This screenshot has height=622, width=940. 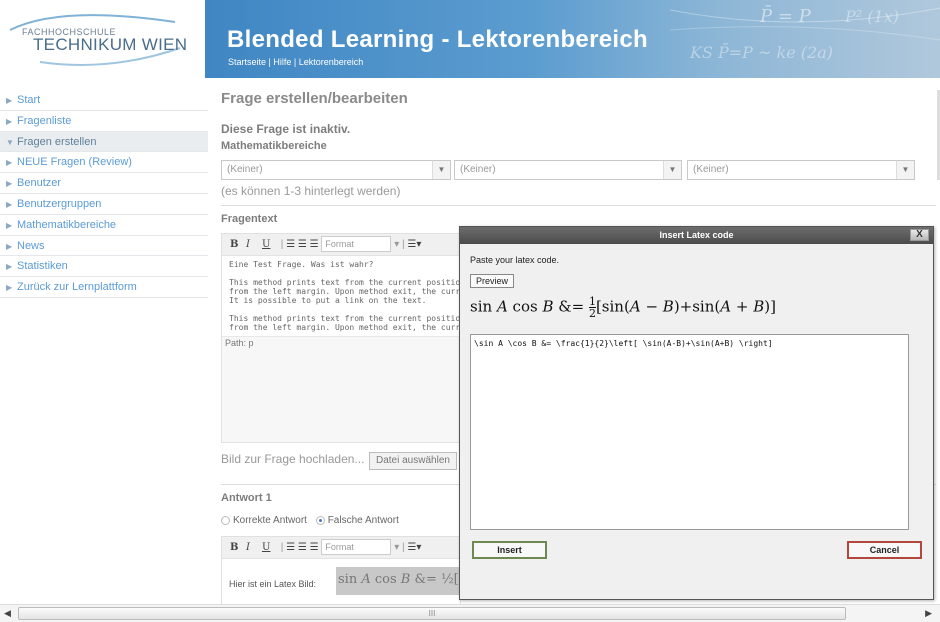 I want to click on preview-button: Preview, so click(x=492, y=281).